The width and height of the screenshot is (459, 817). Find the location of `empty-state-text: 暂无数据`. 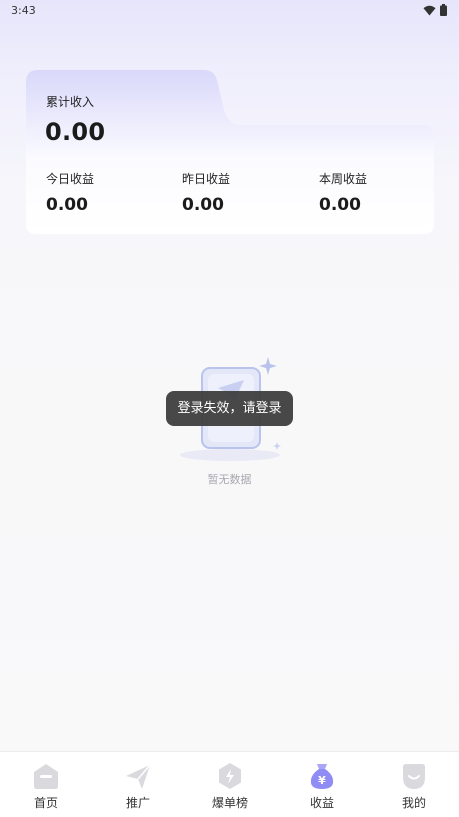

empty-state-text: 暂无数据 is located at coordinates (229, 479).